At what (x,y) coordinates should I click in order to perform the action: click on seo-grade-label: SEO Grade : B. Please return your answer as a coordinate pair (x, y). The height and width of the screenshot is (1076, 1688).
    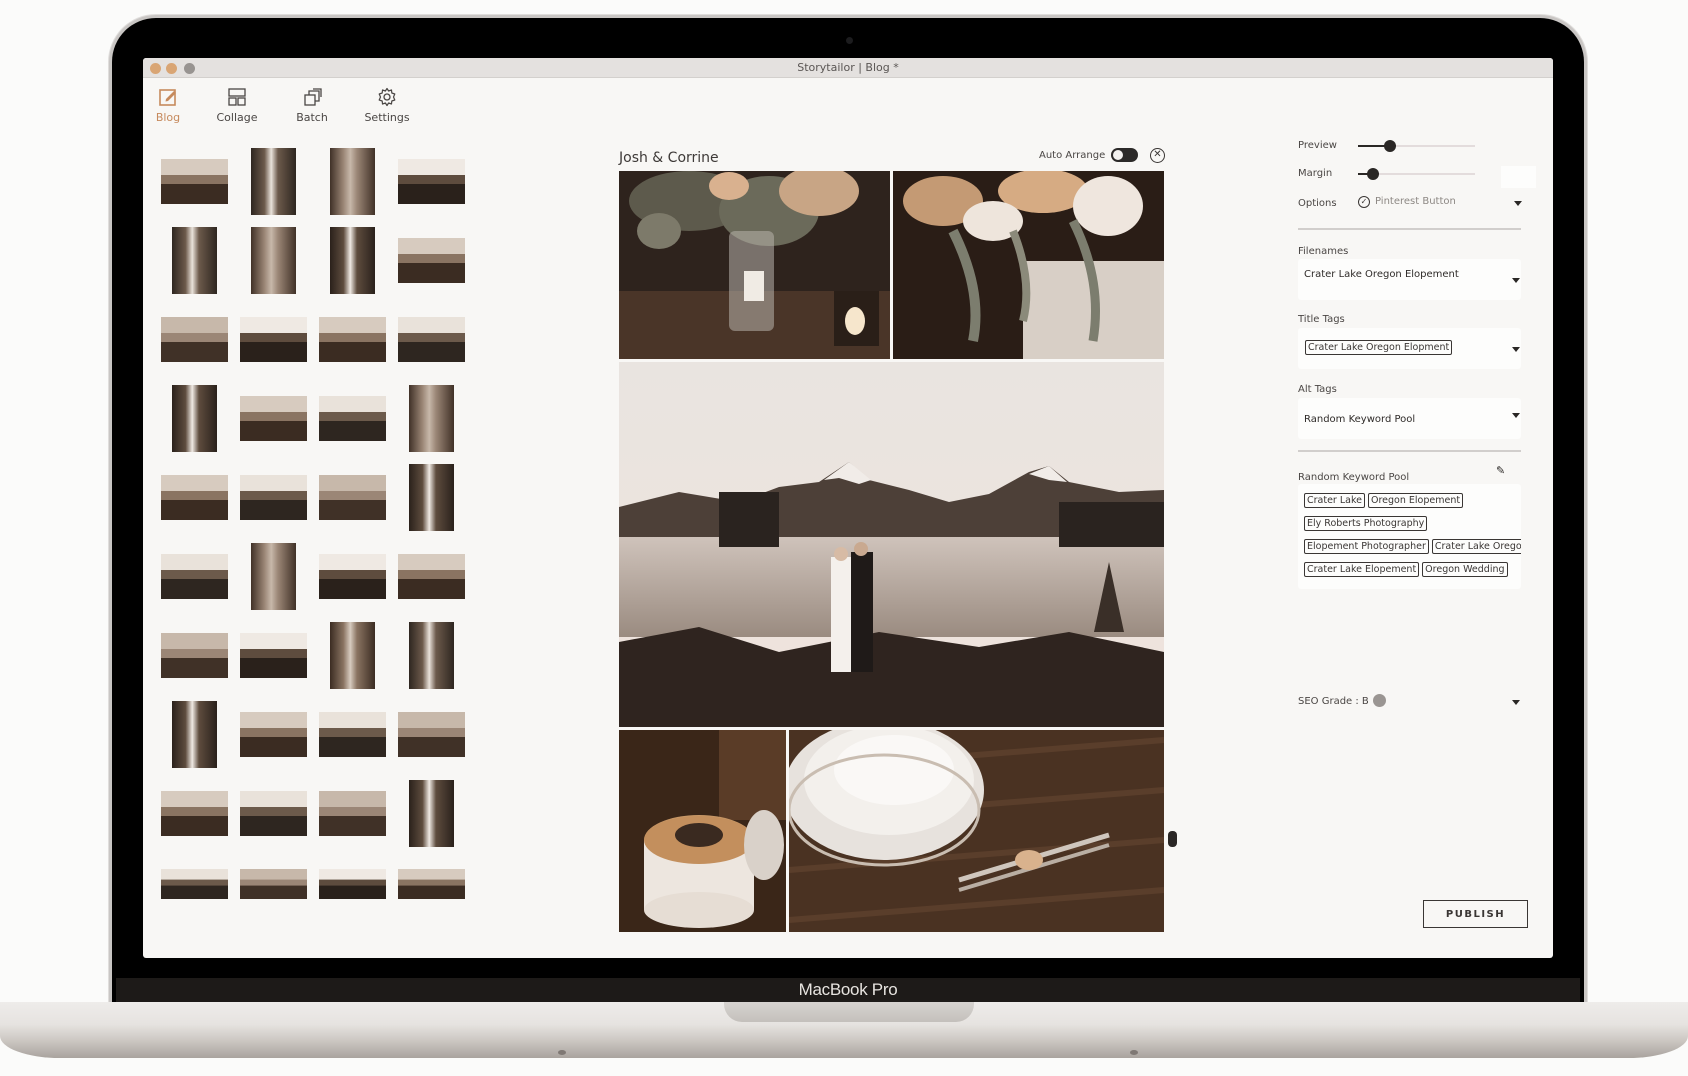
    Looking at the image, I should click on (1333, 701).